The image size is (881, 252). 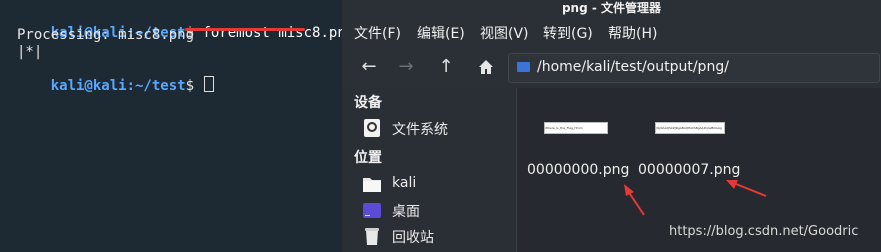 What do you see at coordinates (413, 238) in the screenshot?
I see `sidebar-item-label: 回收站` at bounding box center [413, 238].